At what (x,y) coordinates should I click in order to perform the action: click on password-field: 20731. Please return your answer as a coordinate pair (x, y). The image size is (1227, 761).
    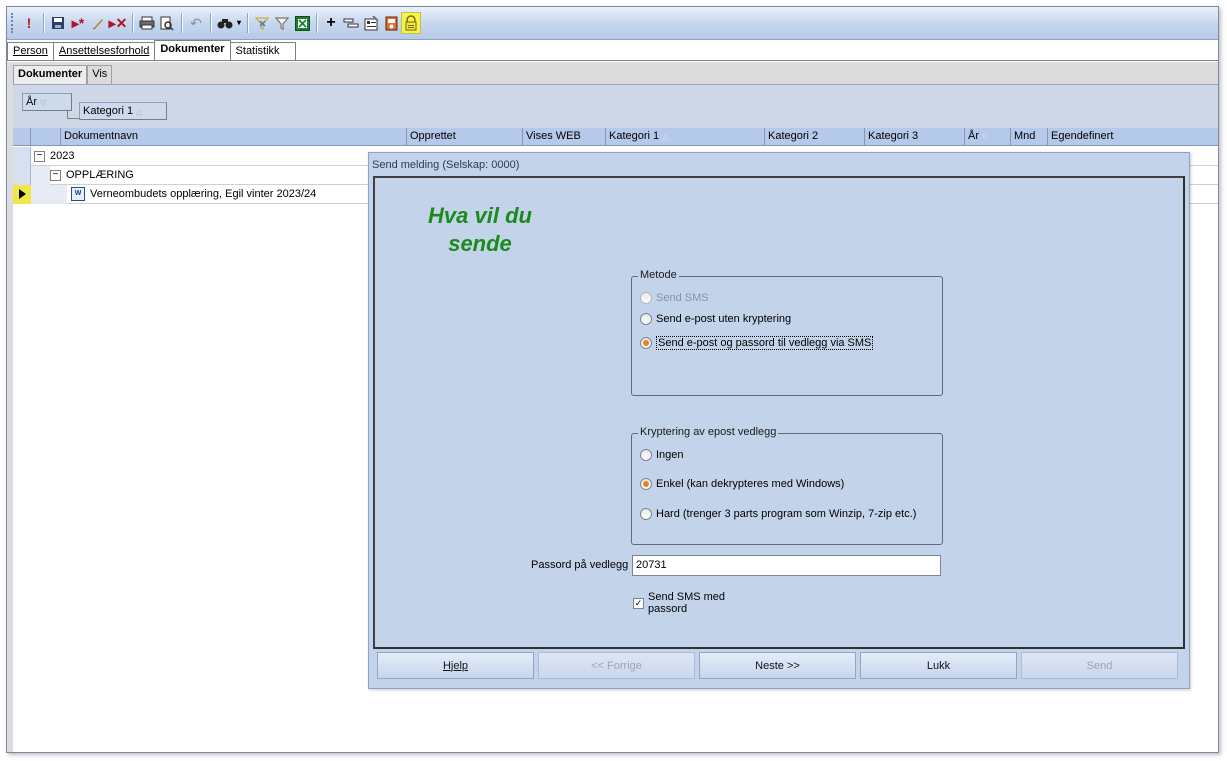
    Looking at the image, I should click on (786, 565).